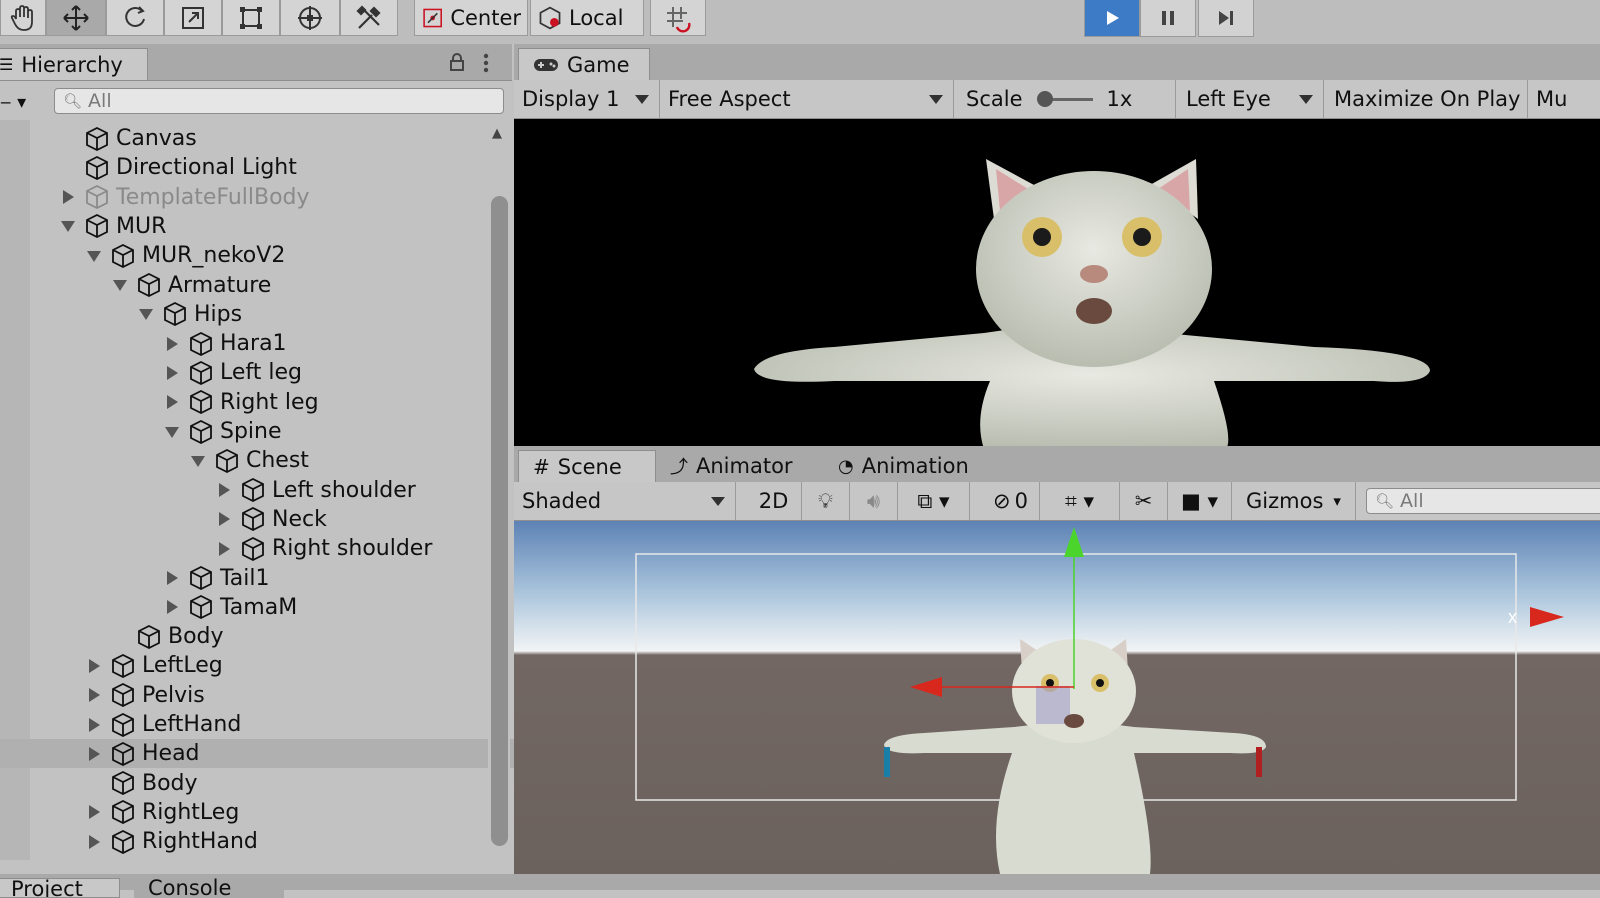 The height and width of the screenshot is (898, 1600). I want to click on camera-dropdown: ■ ▾, so click(1200, 501).